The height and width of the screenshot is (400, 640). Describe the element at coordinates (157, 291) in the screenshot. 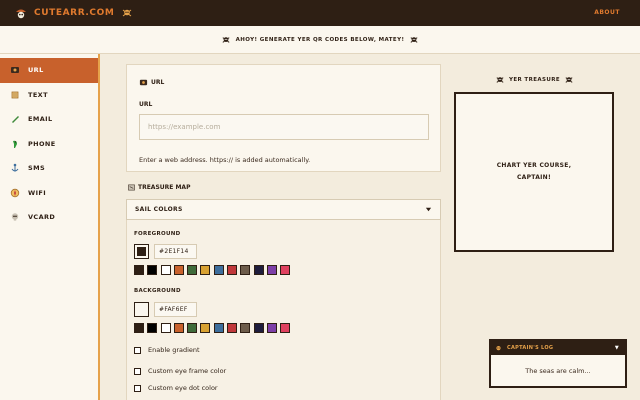

I see `background-label: BACKGROUND` at that location.